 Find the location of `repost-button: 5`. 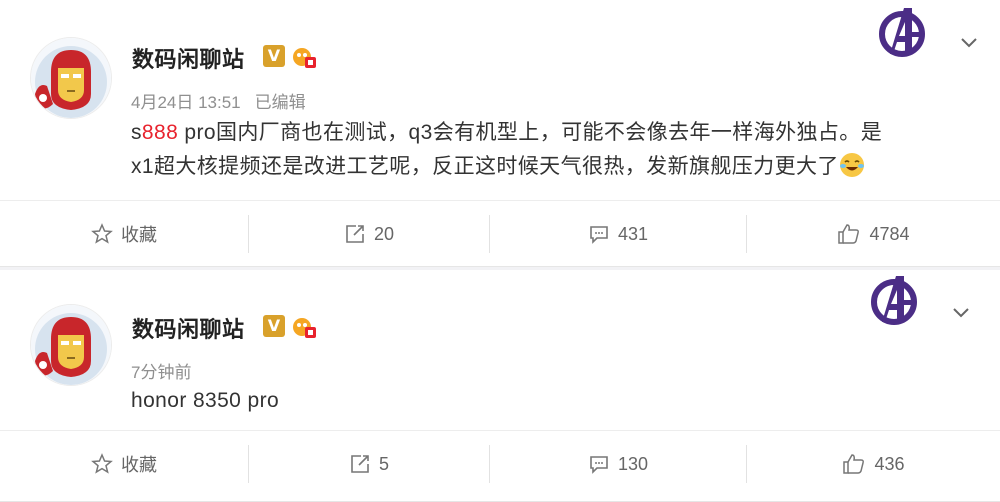

repost-button: 5 is located at coordinates (369, 464).